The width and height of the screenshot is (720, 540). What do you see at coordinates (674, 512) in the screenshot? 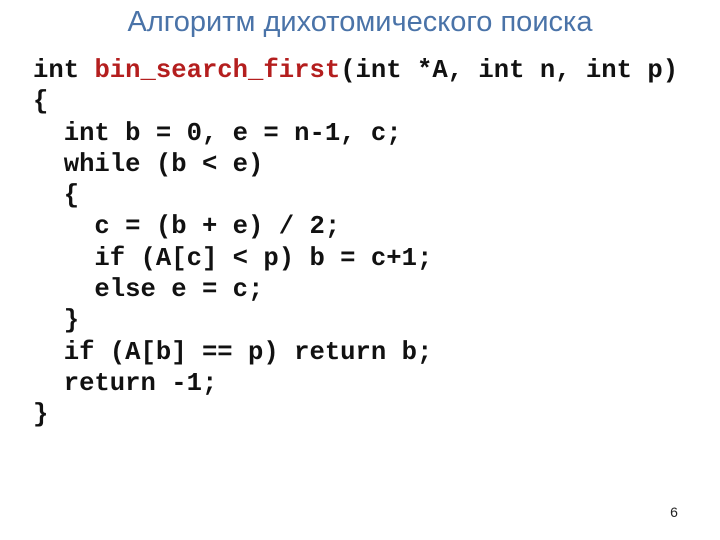
I see `page-number: 6` at bounding box center [674, 512].